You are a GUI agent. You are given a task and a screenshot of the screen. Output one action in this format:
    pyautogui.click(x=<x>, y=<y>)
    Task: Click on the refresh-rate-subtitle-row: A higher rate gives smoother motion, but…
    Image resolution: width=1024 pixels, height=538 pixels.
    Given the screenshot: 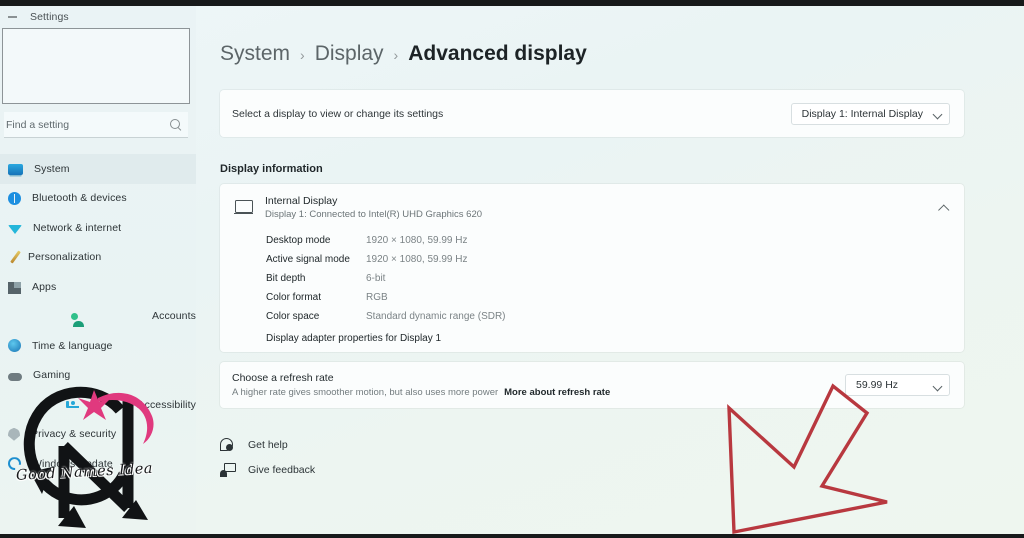 What is the action you would take?
    pyautogui.click(x=538, y=392)
    